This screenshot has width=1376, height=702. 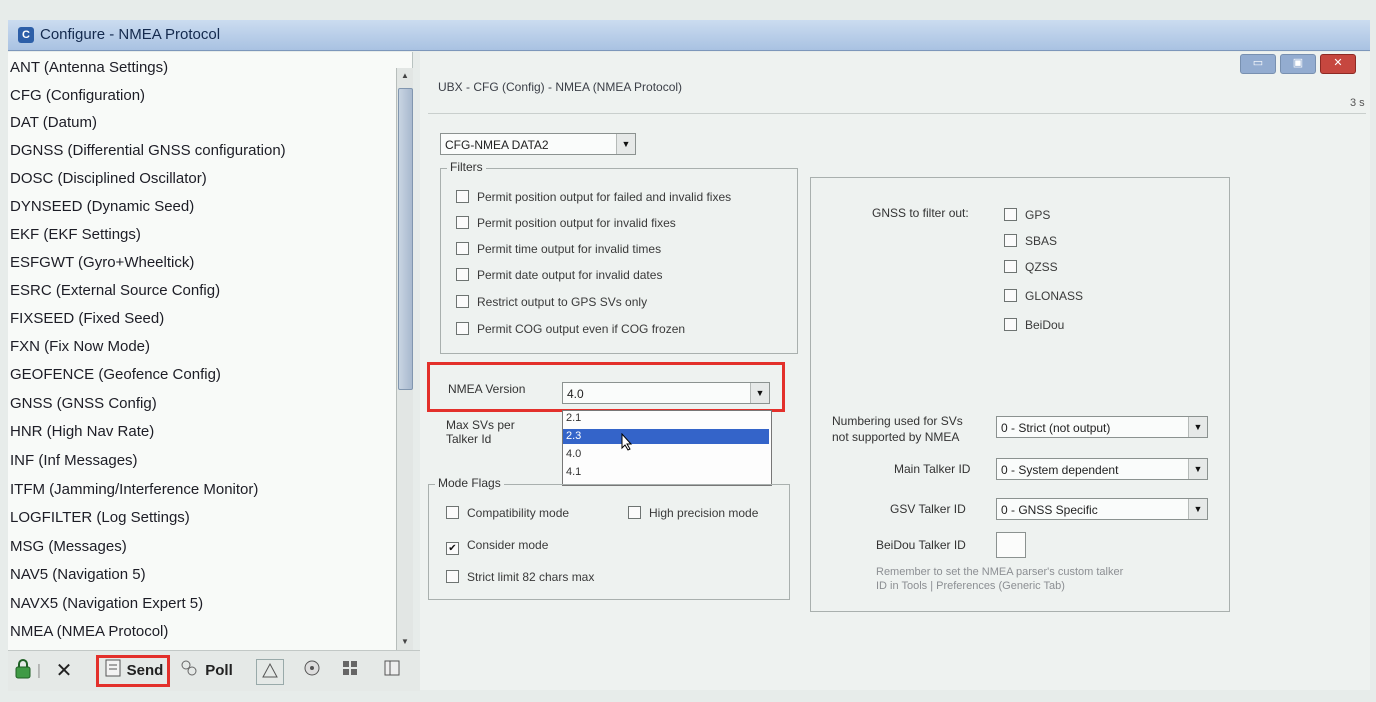 I want to click on header-divider, so click(x=897, y=113).